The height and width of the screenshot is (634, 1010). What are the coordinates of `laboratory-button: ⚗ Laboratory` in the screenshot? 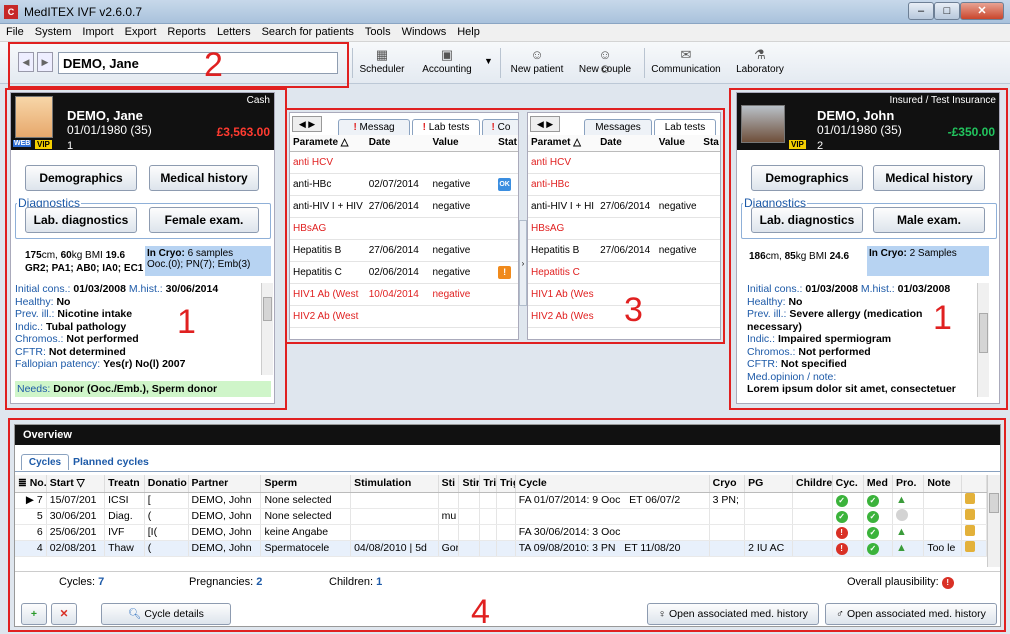 It's located at (760, 64).